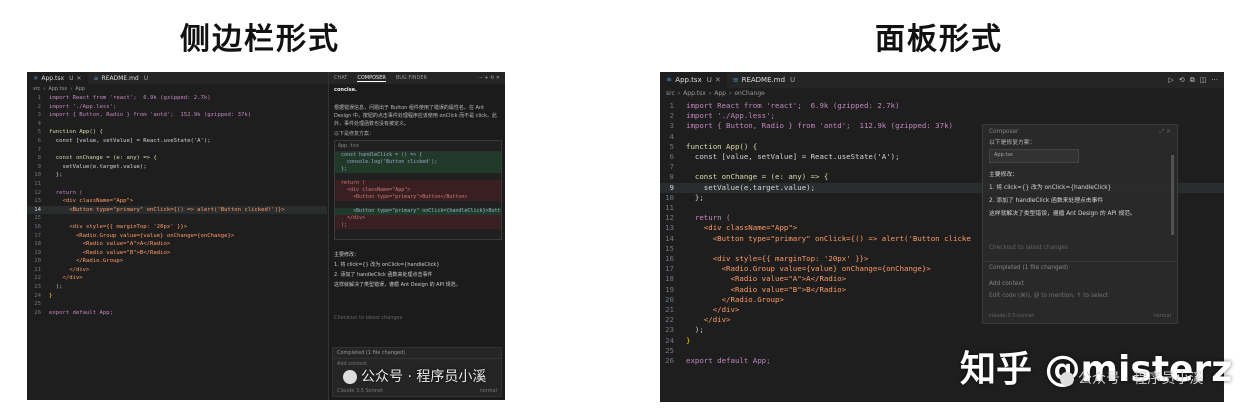  Describe the element at coordinates (177, 278) in the screenshot. I see `code-line: 22 </div>` at that location.